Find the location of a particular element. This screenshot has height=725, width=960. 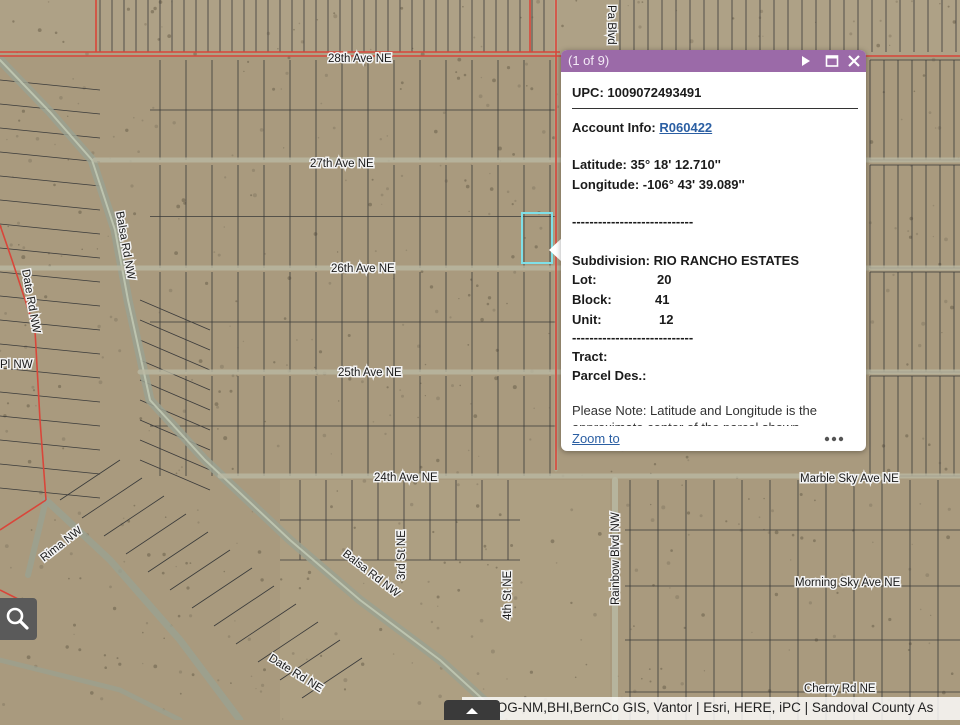

play-icon is located at coordinates (806, 61).